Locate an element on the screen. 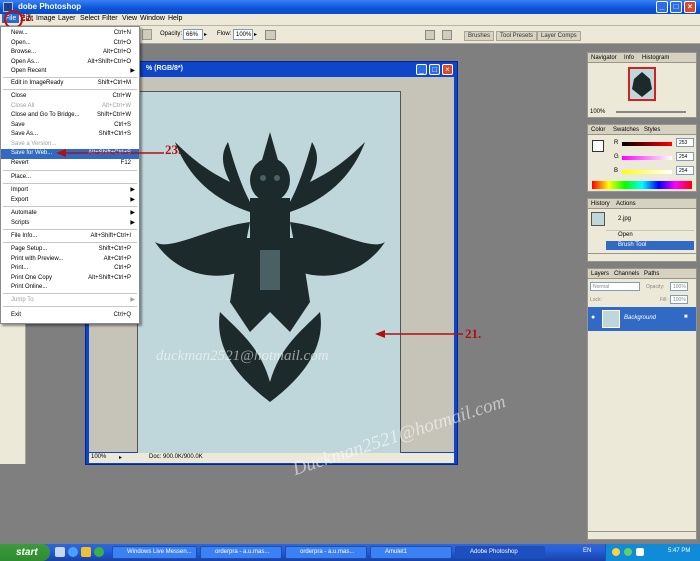 The width and height of the screenshot is (700, 561). flow-field: 100% is located at coordinates (243, 34).